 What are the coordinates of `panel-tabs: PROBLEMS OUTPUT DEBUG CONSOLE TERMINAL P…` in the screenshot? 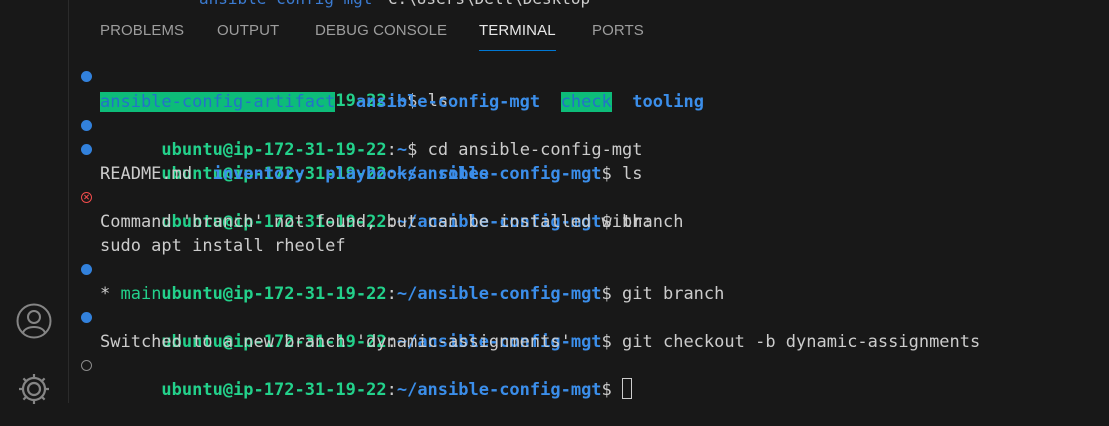 It's located at (589, 32).